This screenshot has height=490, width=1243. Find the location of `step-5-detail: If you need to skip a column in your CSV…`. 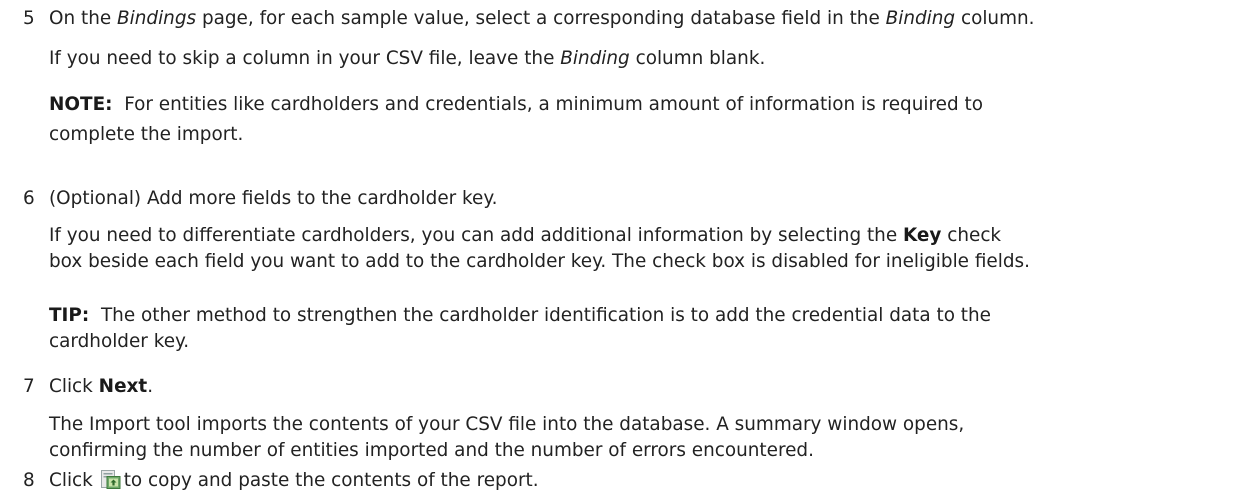

step-5-detail: If you need to skip a column in your CSV… is located at coordinates (407, 59).